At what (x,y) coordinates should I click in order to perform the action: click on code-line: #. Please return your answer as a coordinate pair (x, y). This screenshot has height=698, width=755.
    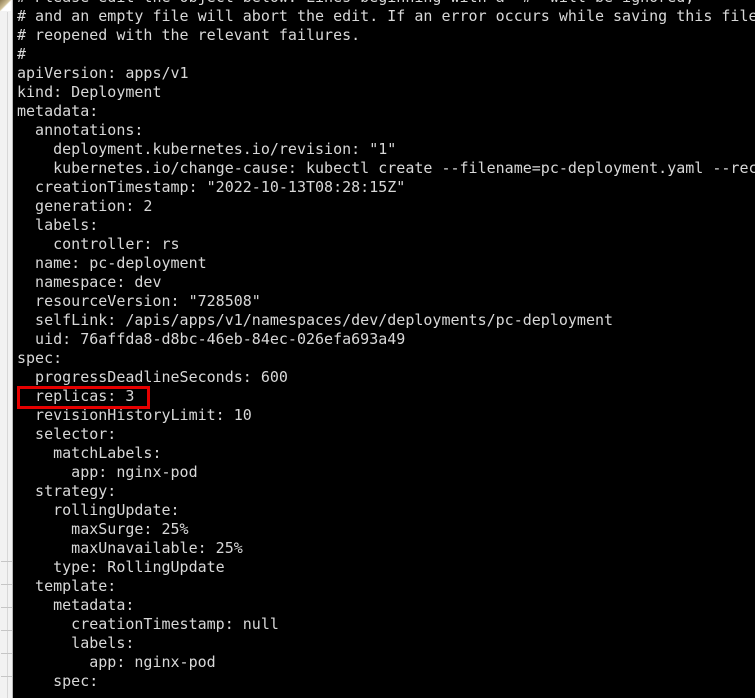
    Looking at the image, I should click on (22, 54).